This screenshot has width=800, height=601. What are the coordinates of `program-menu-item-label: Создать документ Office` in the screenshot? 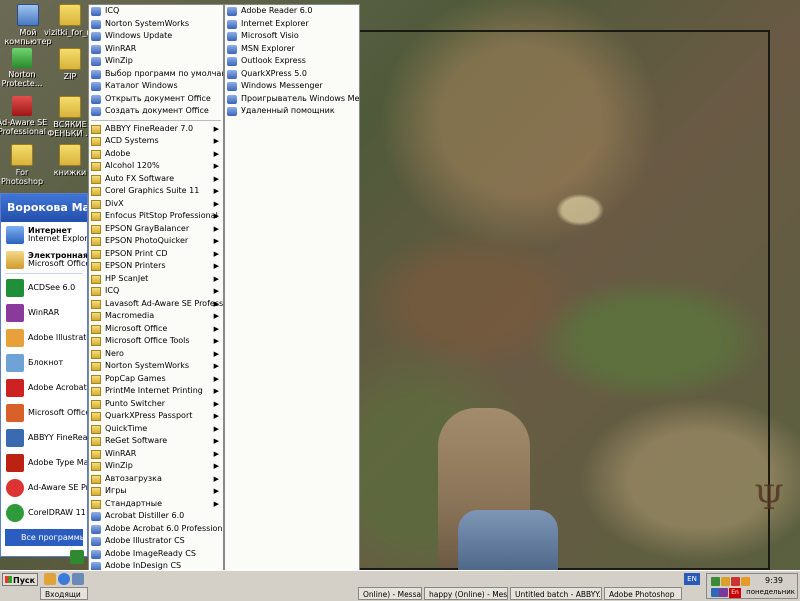 It's located at (157, 110).